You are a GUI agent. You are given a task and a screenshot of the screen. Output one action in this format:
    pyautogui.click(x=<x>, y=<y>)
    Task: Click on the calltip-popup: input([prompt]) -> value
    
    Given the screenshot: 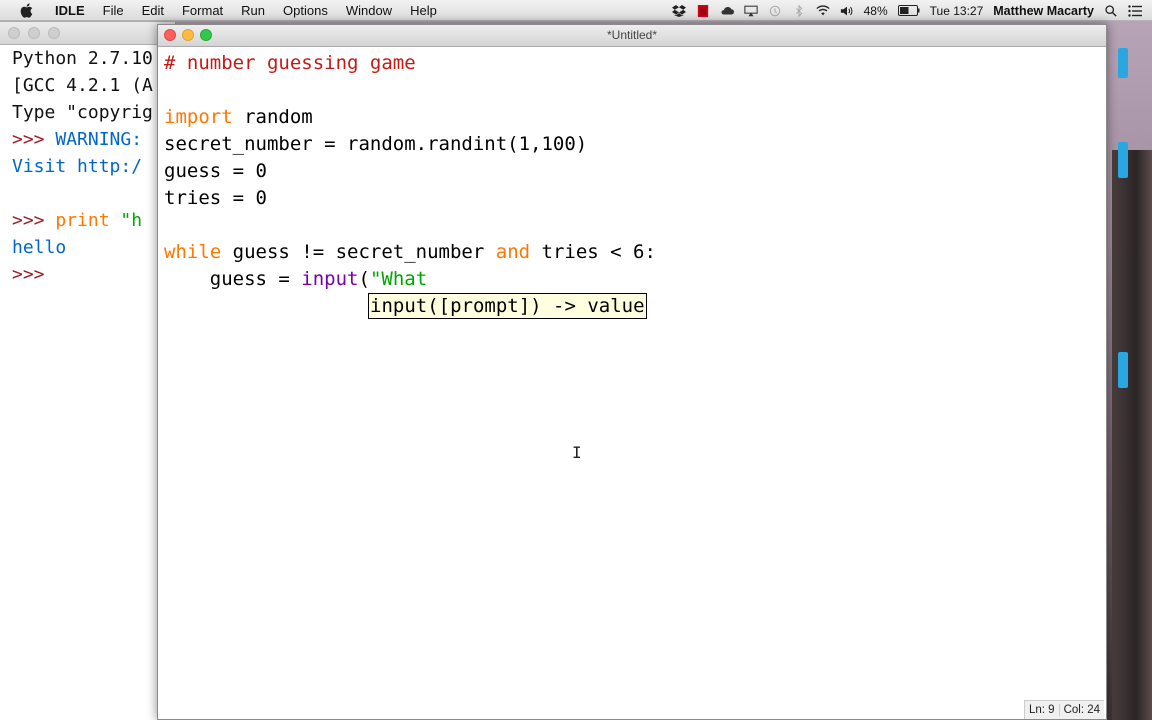 What is the action you would take?
    pyautogui.click(x=507, y=306)
    